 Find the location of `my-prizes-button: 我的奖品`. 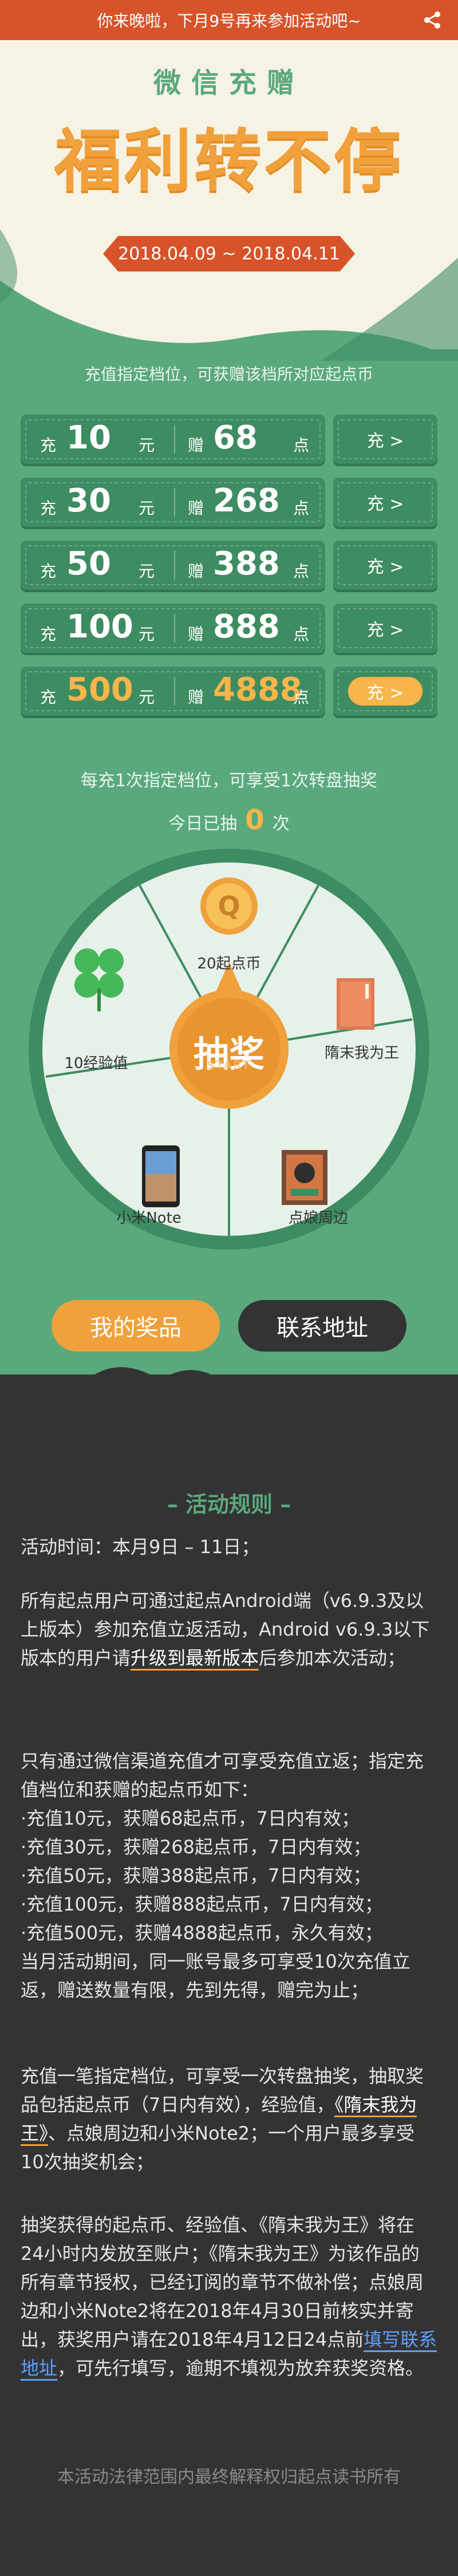

my-prizes-button: 我的奖品 is located at coordinates (136, 1326).